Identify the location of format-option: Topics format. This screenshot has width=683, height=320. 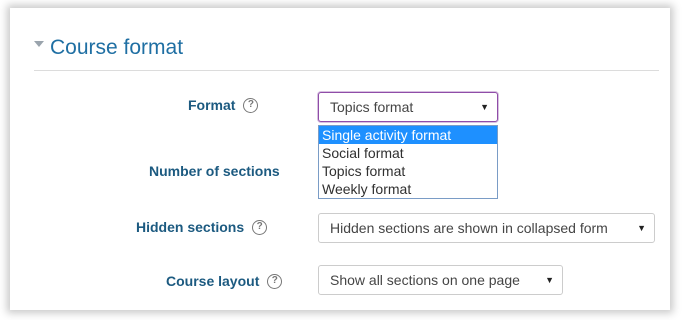
(408, 171).